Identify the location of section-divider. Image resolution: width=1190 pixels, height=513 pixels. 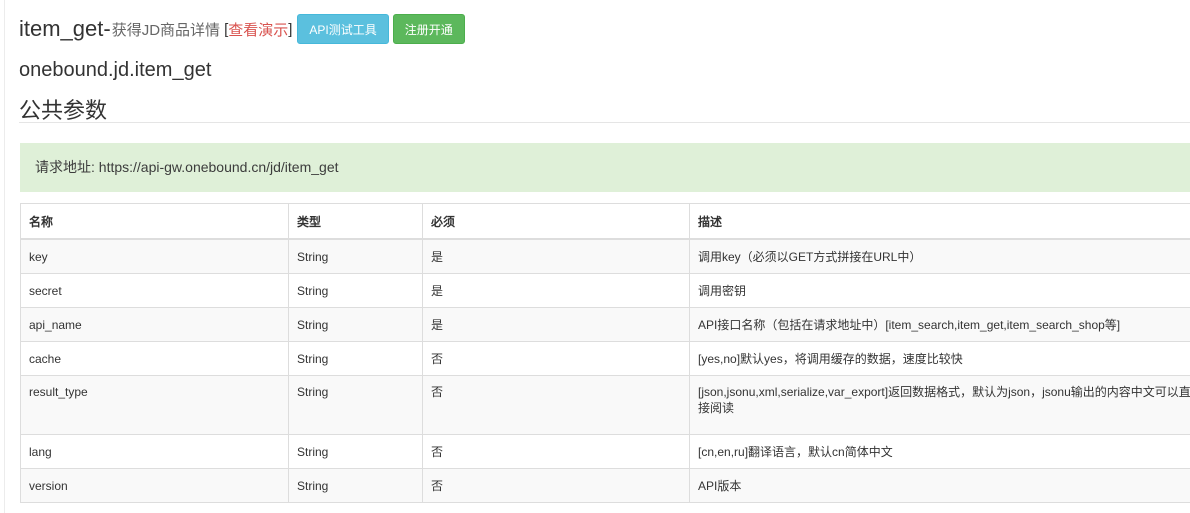
(604, 122).